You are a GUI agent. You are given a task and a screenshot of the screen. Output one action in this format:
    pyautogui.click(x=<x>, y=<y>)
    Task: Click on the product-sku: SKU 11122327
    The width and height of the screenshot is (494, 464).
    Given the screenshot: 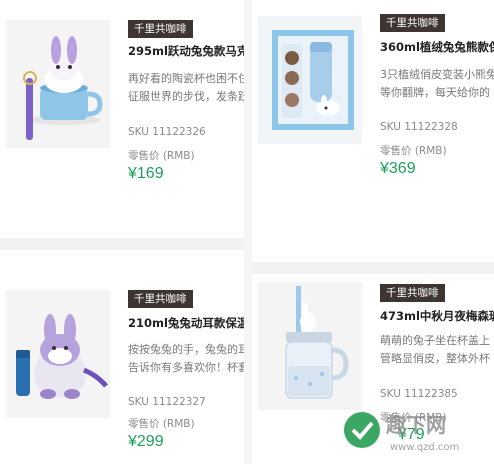 What is the action you would take?
    pyautogui.click(x=167, y=402)
    